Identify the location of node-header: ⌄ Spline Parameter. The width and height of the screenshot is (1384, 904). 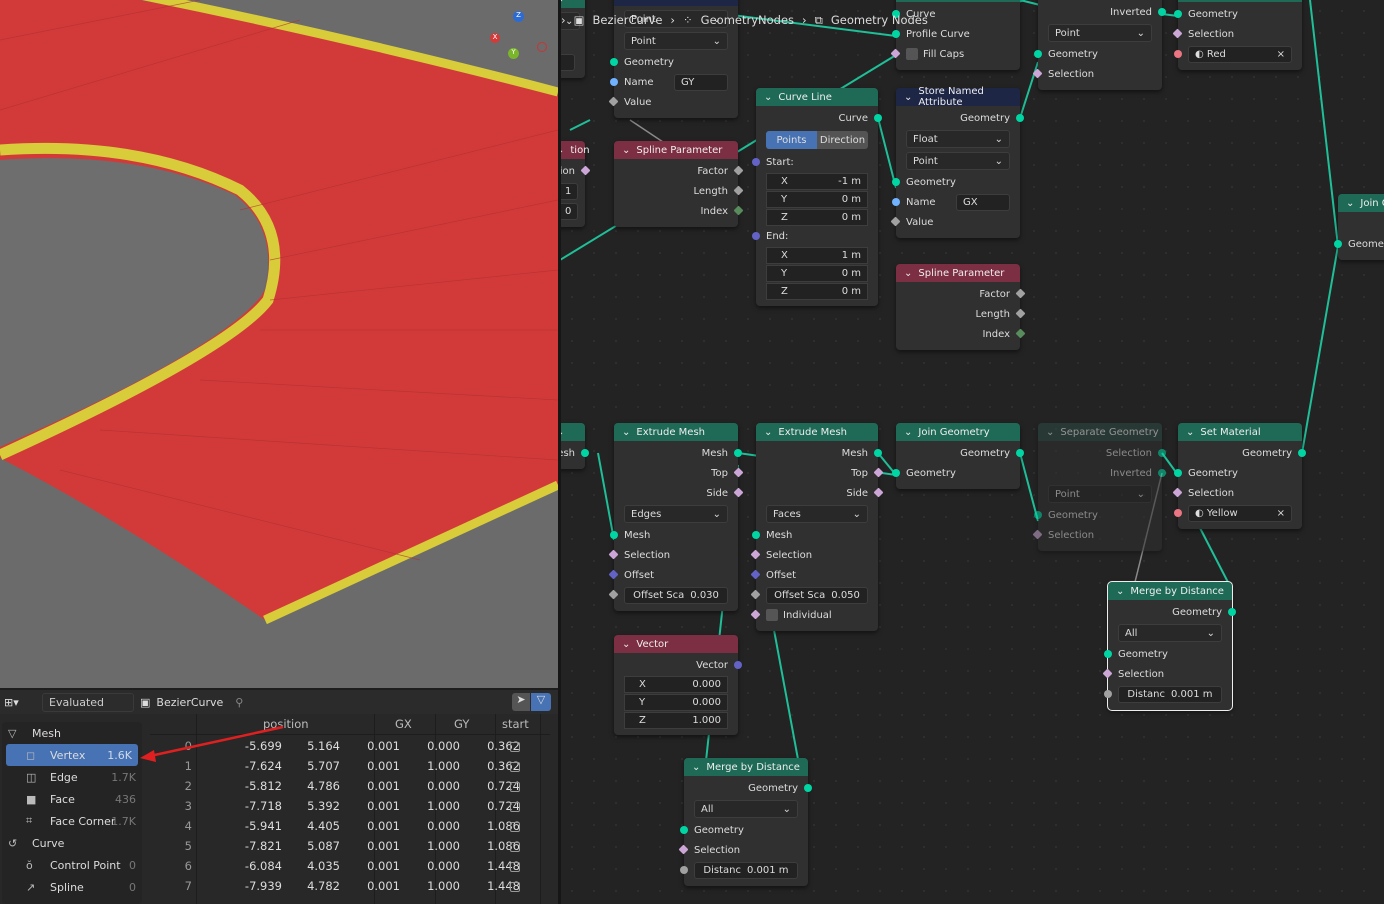
(958, 273).